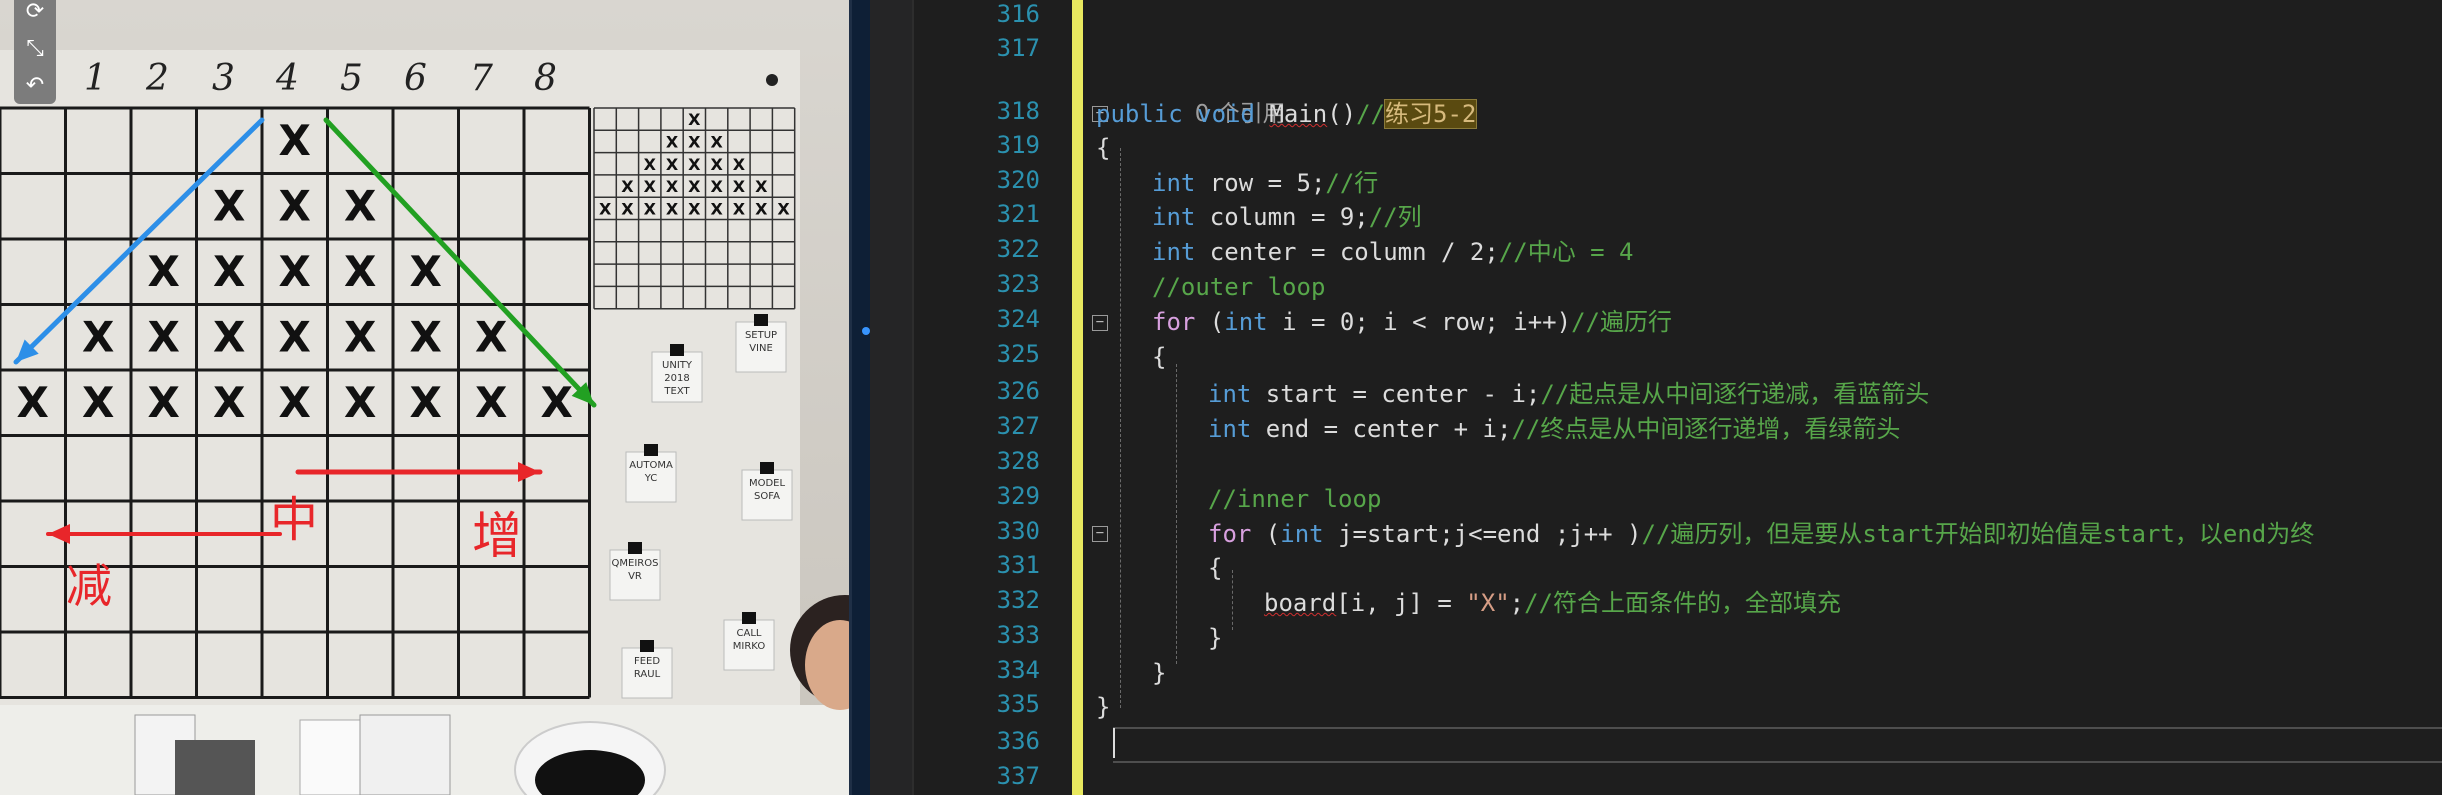  I want to click on code-line-333: }, so click(1215, 638).